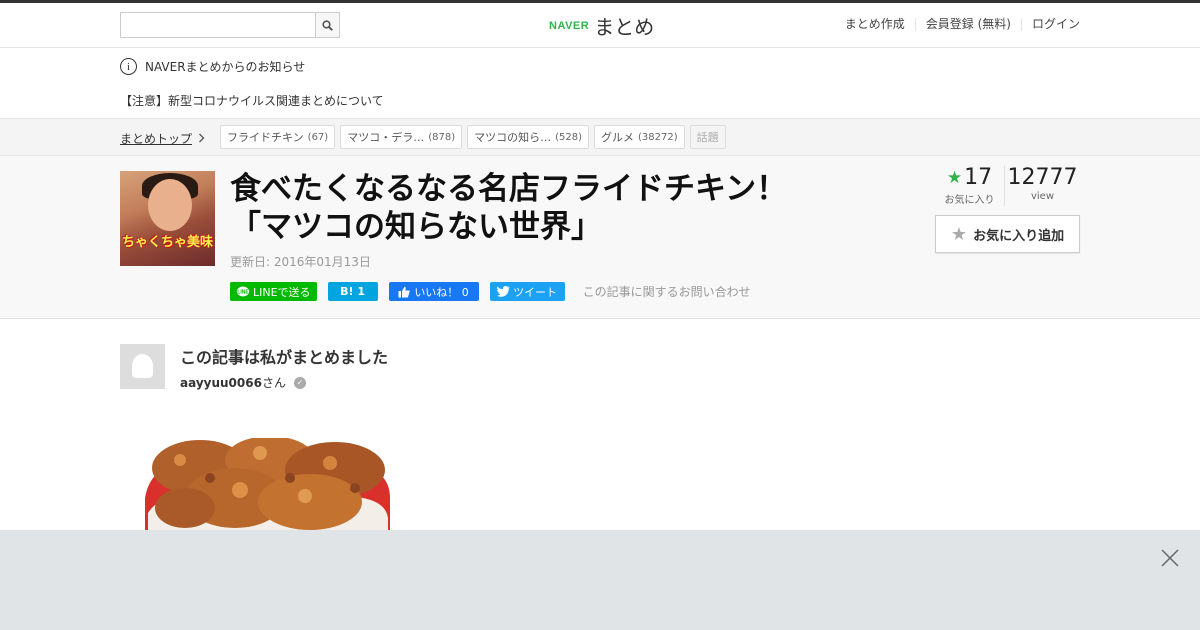 The image size is (1200, 630). I want to click on tag-count: (67), so click(318, 137).